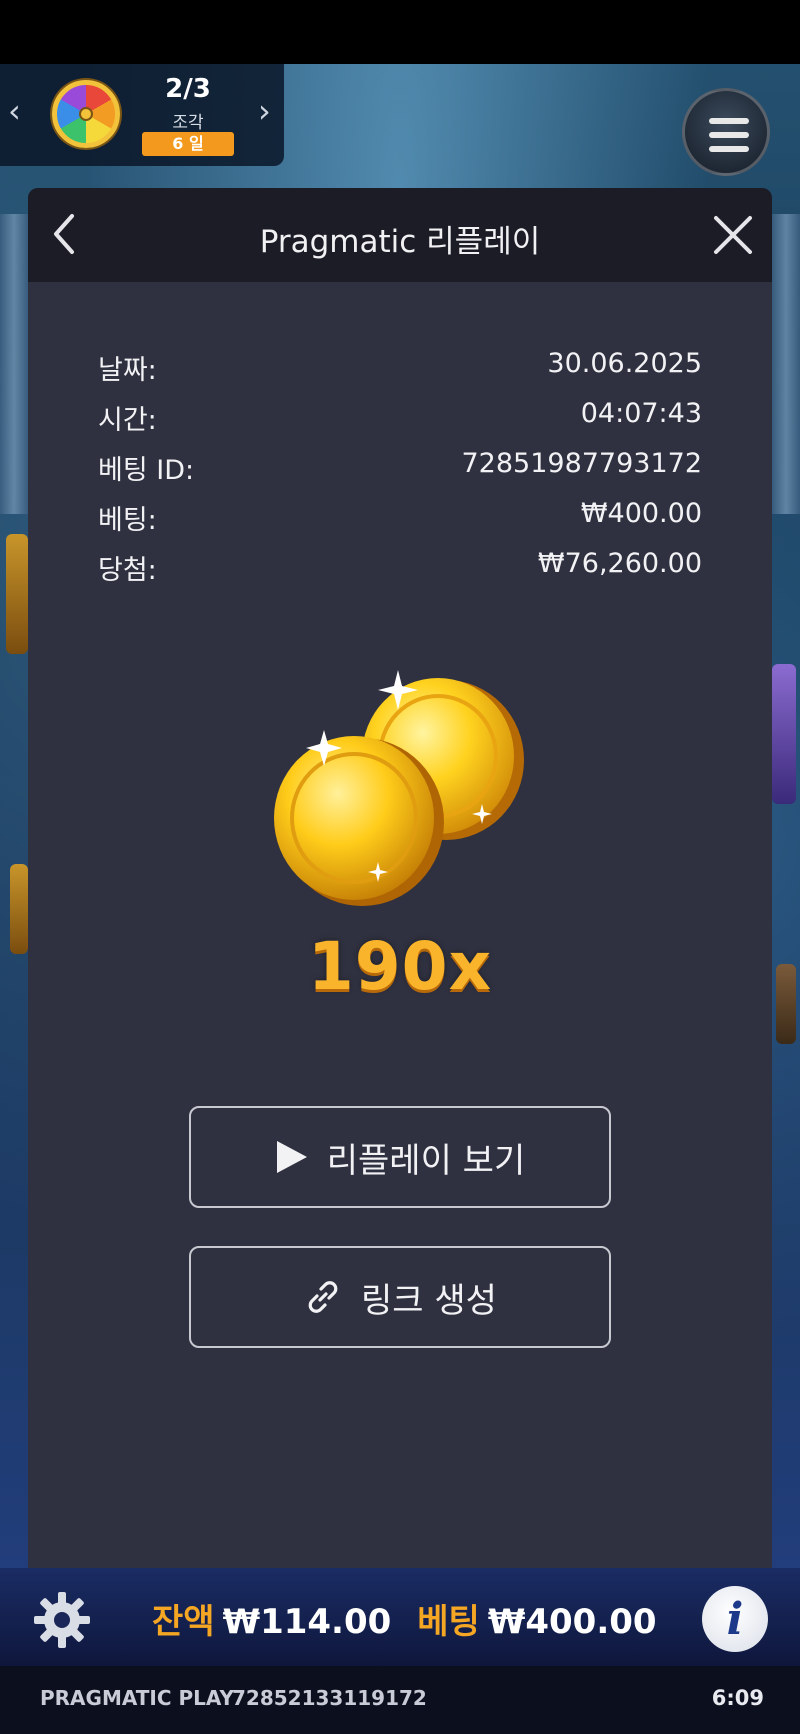  What do you see at coordinates (127, 370) in the screenshot?
I see `detail-label: 날짜:` at bounding box center [127, 370].